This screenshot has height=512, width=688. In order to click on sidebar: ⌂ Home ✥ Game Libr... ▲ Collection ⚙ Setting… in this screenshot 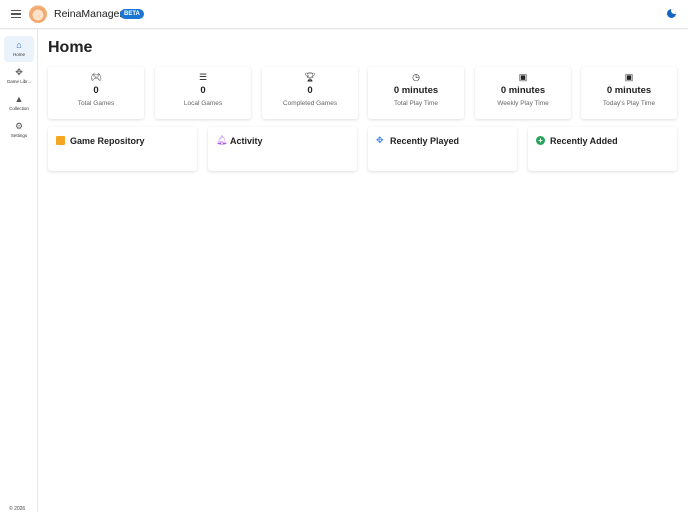, I will do `click(19, 270)`.